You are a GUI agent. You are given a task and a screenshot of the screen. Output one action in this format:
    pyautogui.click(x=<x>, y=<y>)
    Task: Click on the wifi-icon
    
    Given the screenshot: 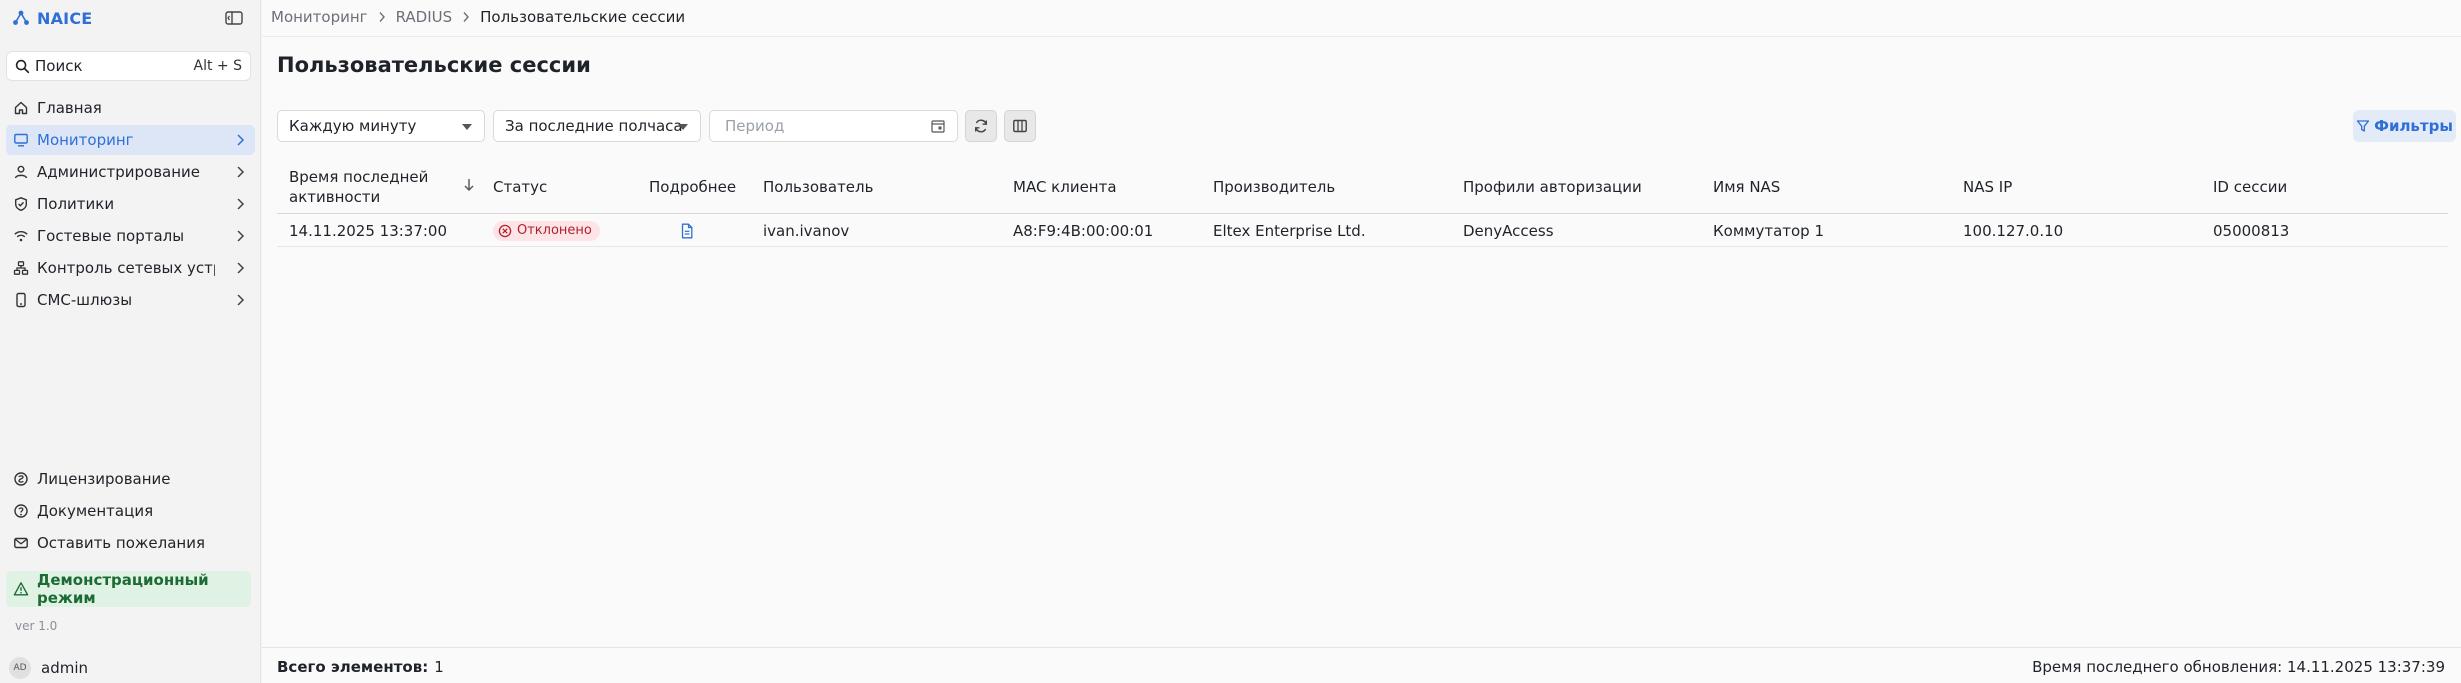 What is the action you would take?
    pyautogui.click(x=21, y=236)
    